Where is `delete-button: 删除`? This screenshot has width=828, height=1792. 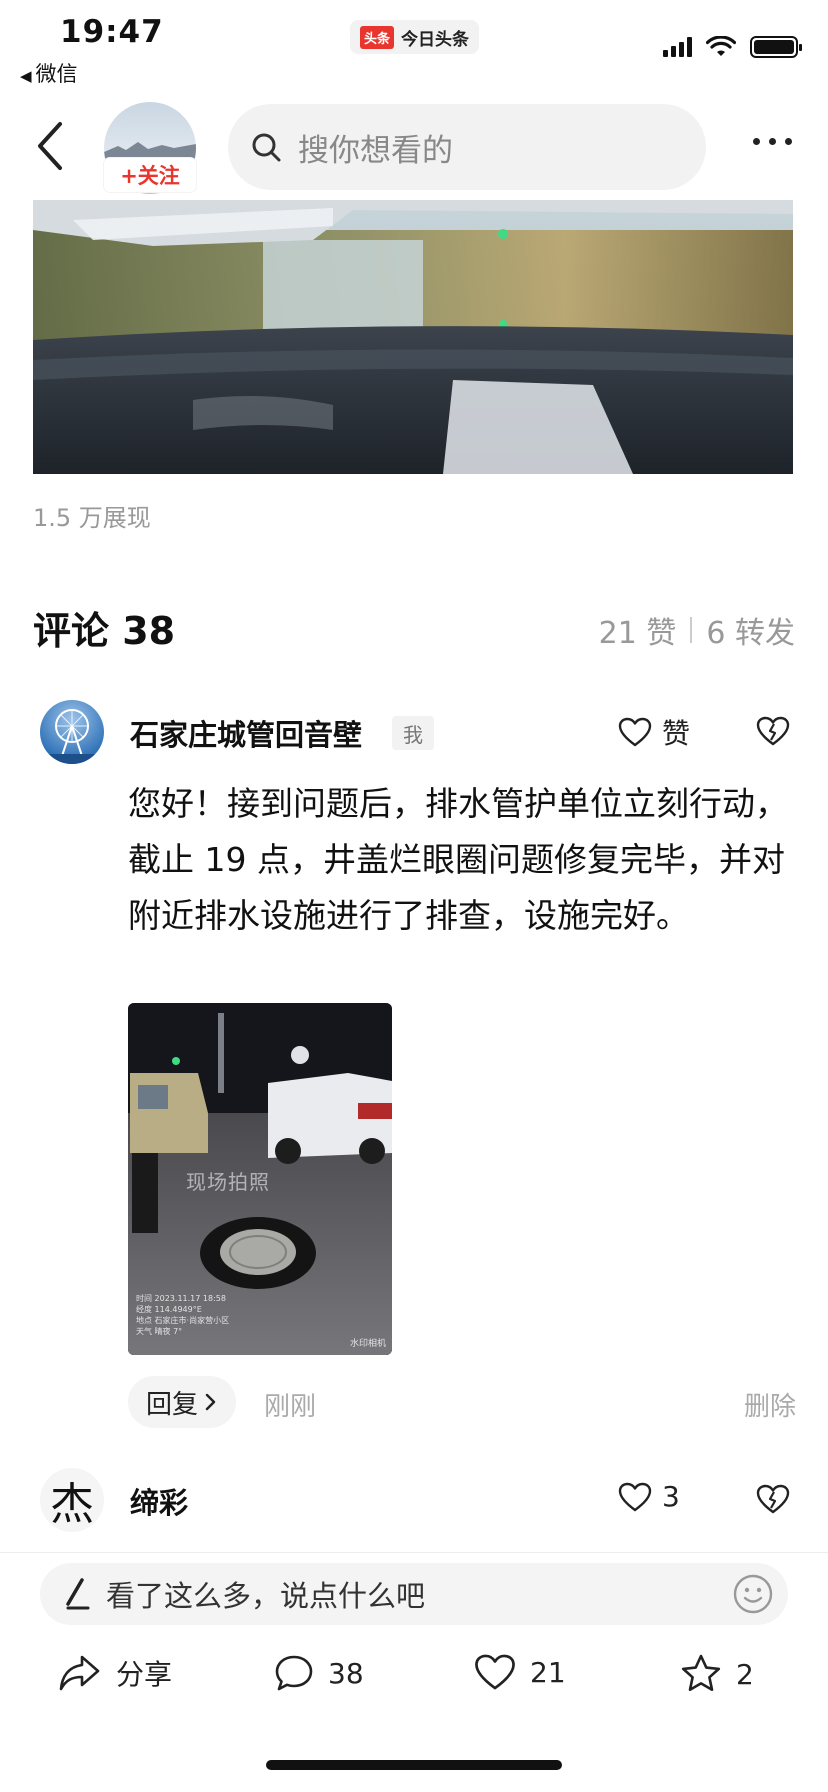
delete-button: 删除 is located at coordinates (770, 1404).